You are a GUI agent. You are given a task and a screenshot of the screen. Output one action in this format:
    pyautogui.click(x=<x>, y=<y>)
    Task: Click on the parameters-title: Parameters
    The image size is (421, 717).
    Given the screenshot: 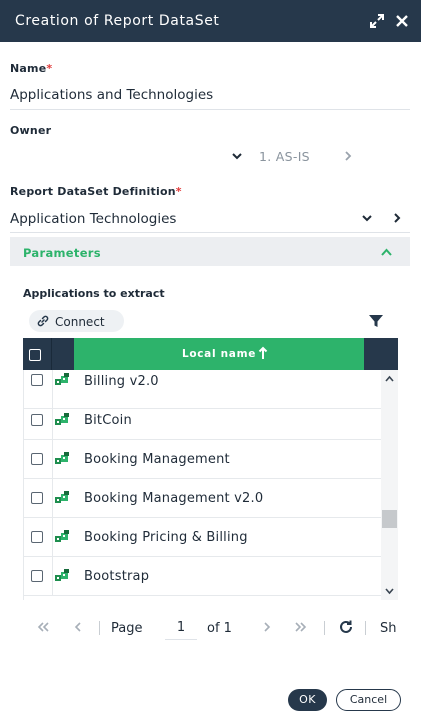 What is the action you would take?
    pyautogui.click(x=62, y=253)
    